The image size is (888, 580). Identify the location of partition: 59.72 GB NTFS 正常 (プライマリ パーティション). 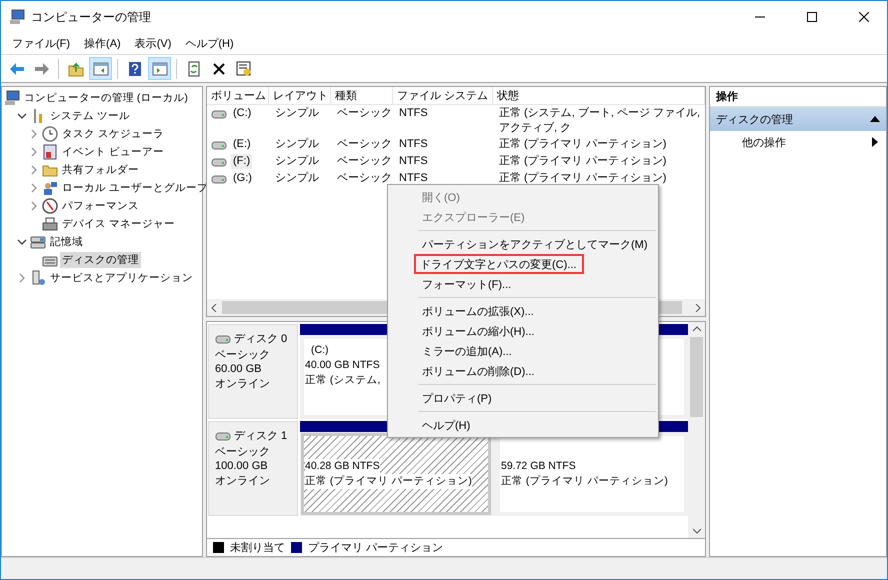
(592, 474).